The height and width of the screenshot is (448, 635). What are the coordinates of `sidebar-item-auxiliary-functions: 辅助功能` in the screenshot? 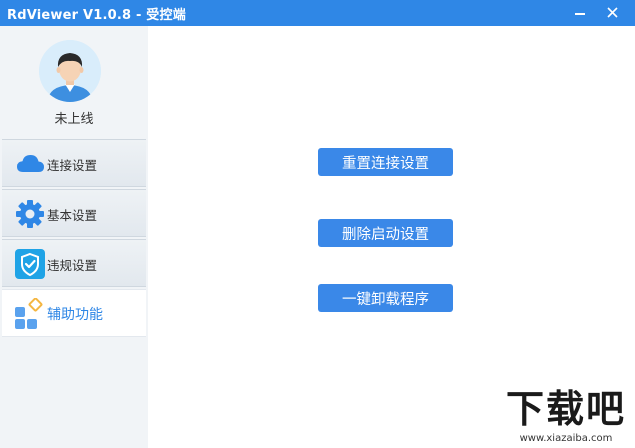 It's located at (74, 313).